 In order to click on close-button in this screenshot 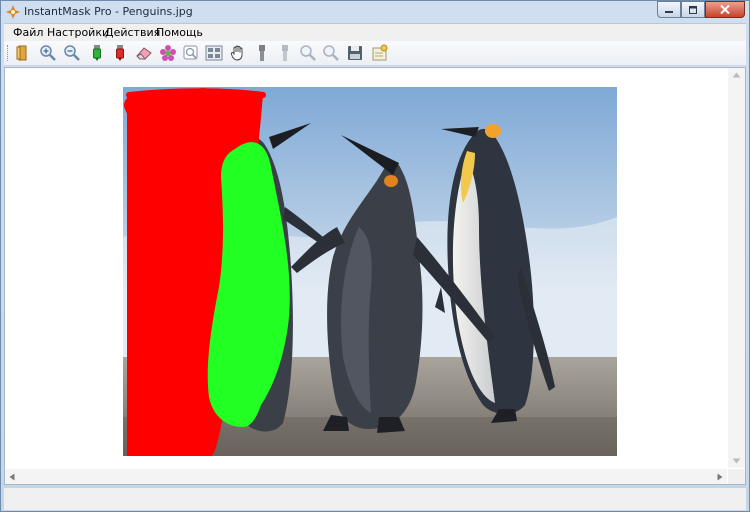, I will do `click(725, 9)`.